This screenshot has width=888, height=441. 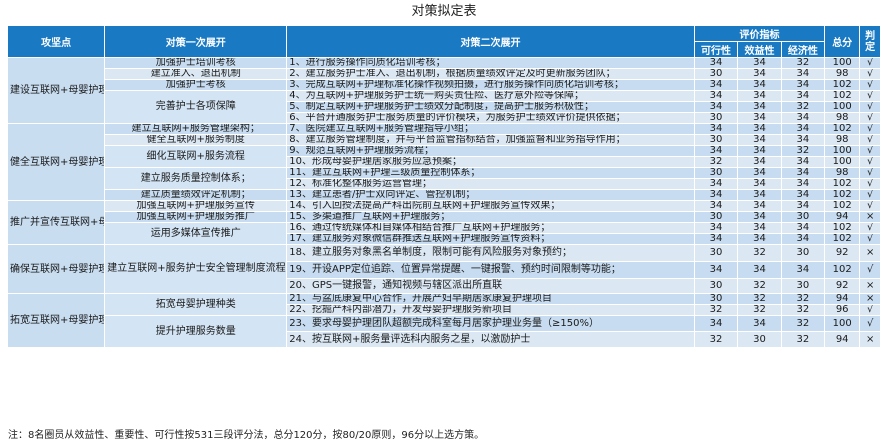 I want to click on second-cell: 17、建立服务对象微信群推送互联网+护理服务宣传资料；, so click(x=490, y=239).